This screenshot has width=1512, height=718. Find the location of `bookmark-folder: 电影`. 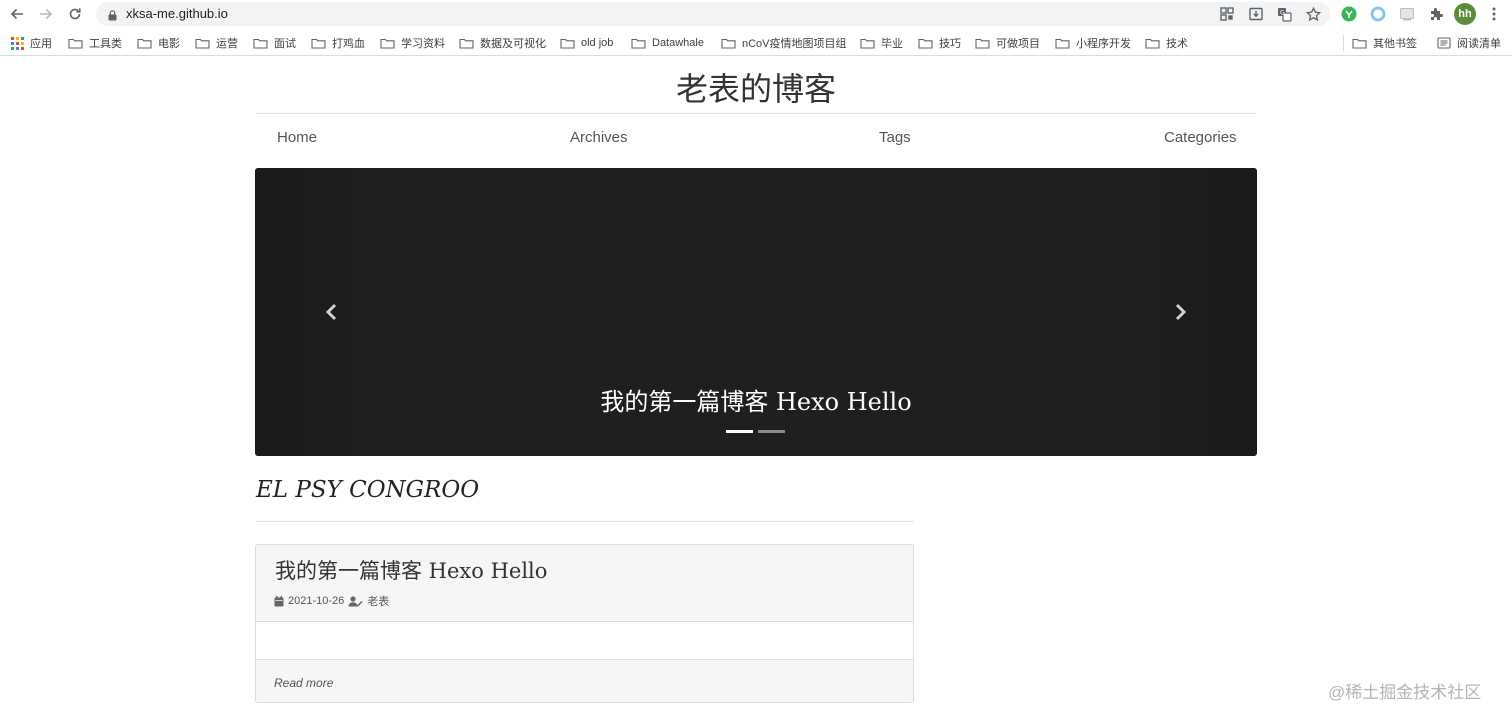

bookmark-folder: 电影 is located at coordinates (158, 43).